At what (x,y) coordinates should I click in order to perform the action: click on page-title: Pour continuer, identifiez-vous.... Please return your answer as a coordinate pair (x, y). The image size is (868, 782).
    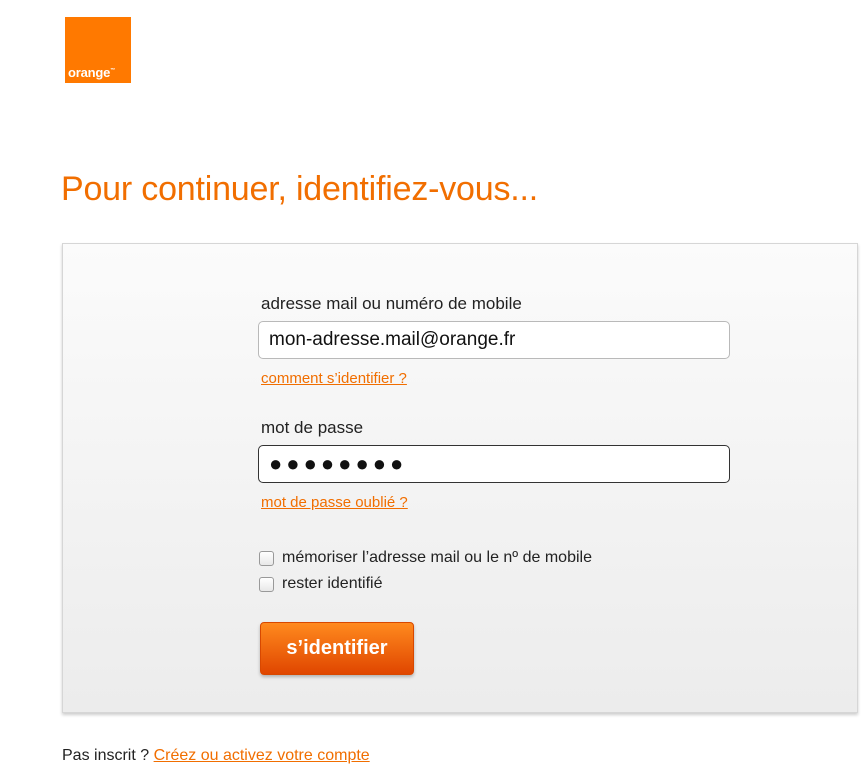
    Looking at the image, I should click on (300, 189).